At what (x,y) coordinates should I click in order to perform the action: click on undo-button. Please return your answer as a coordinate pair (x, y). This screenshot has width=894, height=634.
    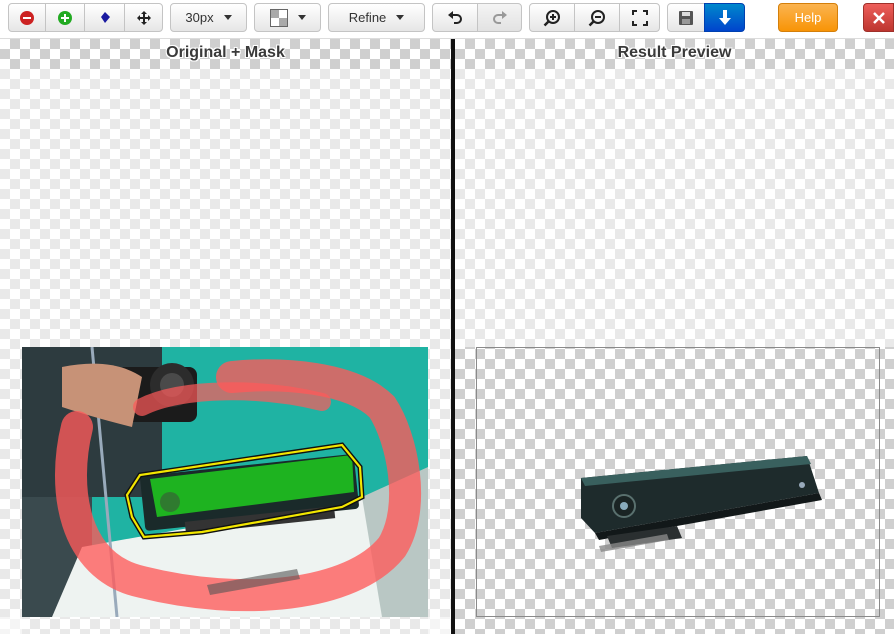
    Looking at the image, I should click on (455, 17).